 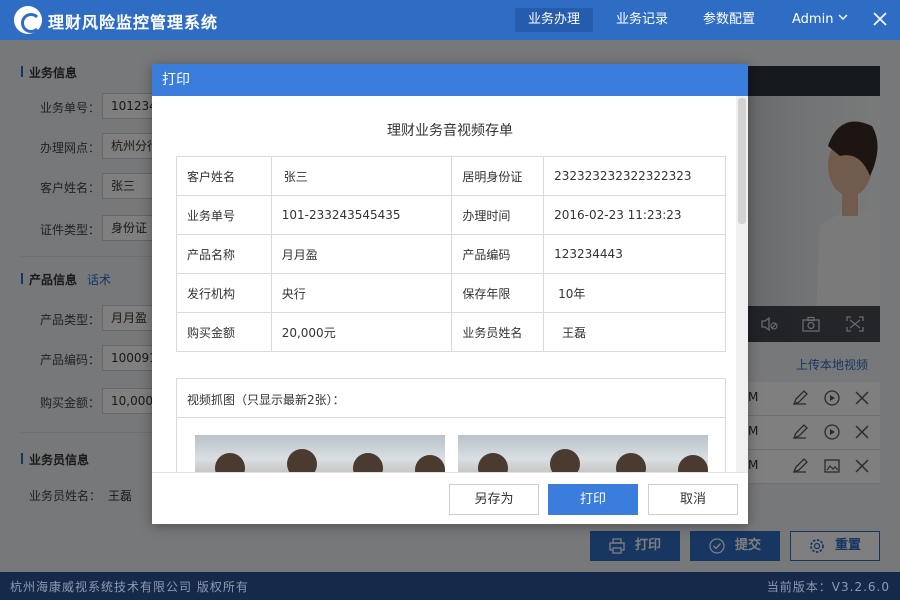 I want to click on table-cell-value: 232323232322322323, so click(x=634, y=176).